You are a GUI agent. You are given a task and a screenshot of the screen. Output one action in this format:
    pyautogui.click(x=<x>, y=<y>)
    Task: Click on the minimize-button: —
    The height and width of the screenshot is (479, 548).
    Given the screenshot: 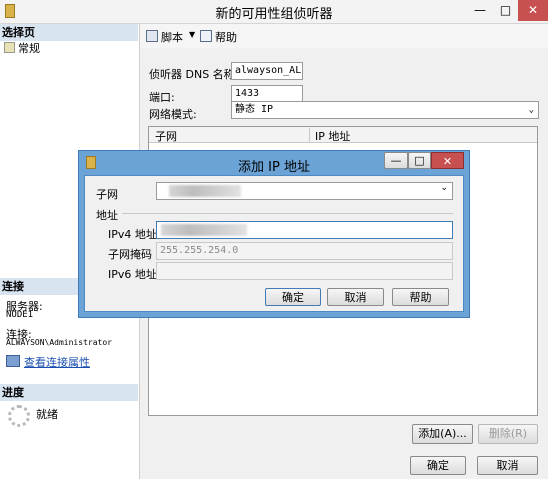 What is the action you would take?
    pyautogui.click(x=480, y=10)
    